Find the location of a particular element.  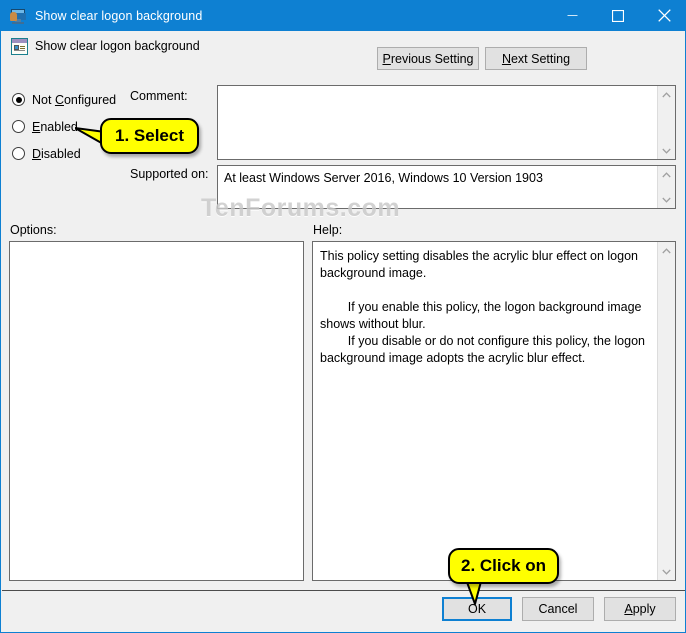

cancel-button: Cancel is located at coordinates (558, 609).